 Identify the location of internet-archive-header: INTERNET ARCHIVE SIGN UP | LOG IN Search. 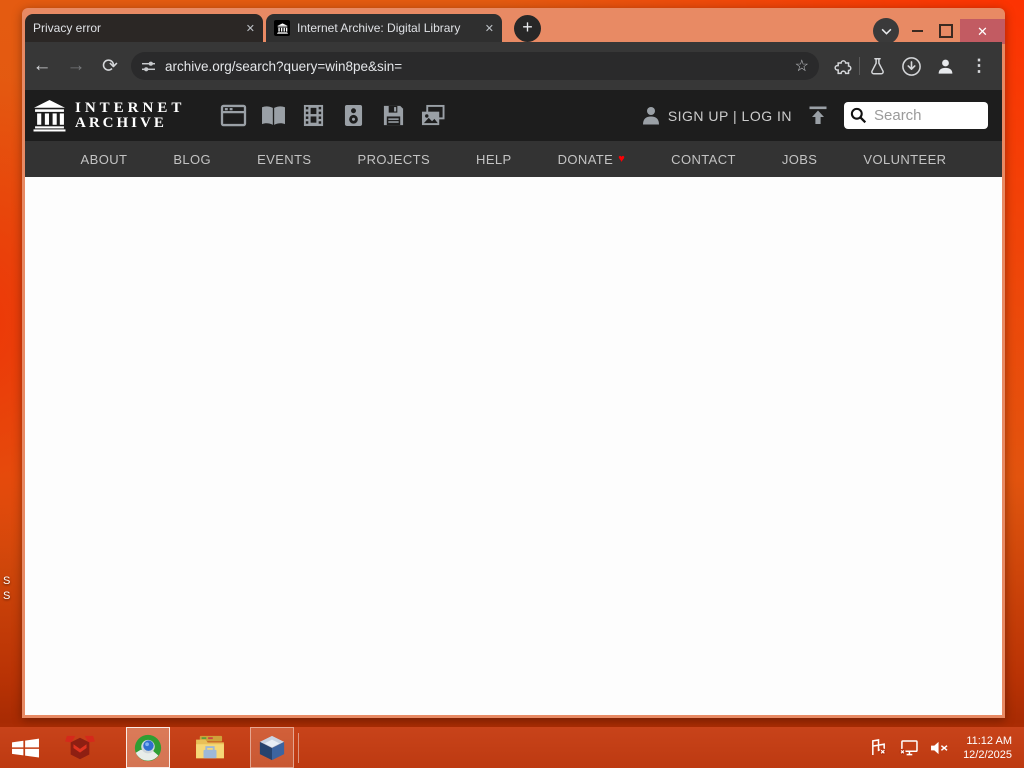
(513, 115).